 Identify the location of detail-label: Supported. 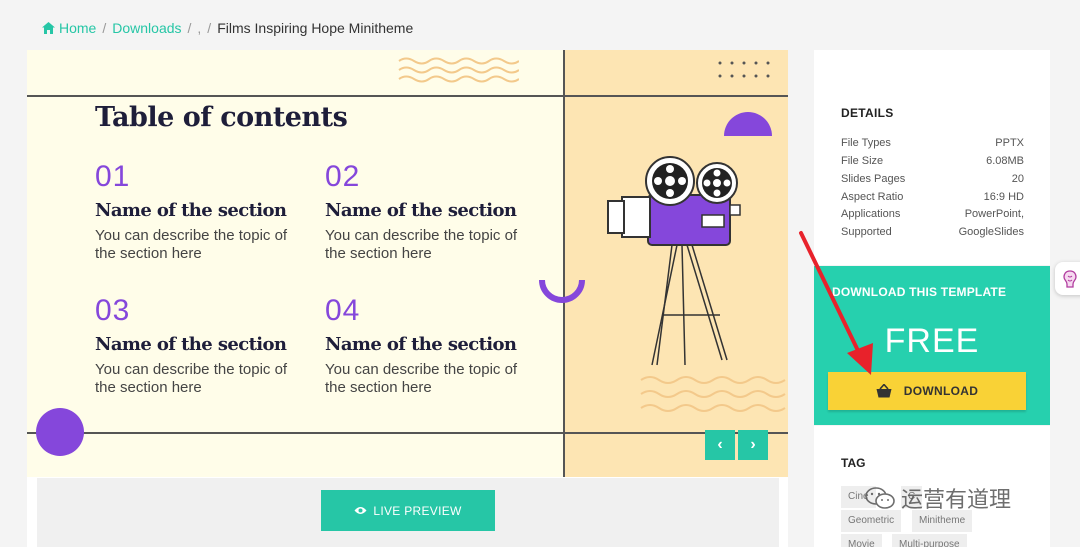
(866, 232).